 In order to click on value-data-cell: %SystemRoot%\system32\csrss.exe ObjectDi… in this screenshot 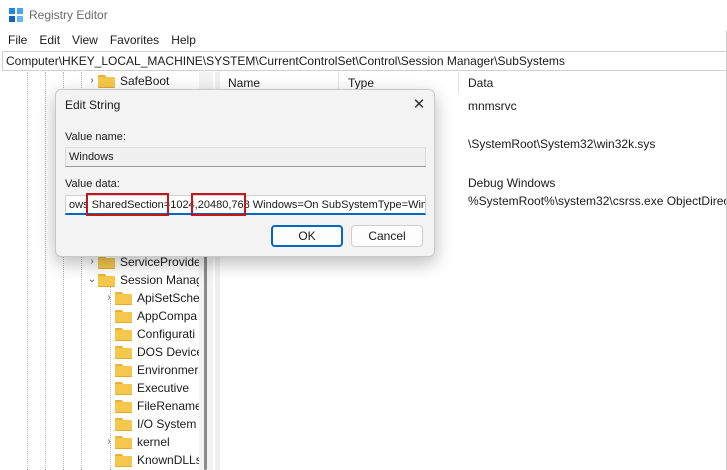, I will do `click(597, 201)`.